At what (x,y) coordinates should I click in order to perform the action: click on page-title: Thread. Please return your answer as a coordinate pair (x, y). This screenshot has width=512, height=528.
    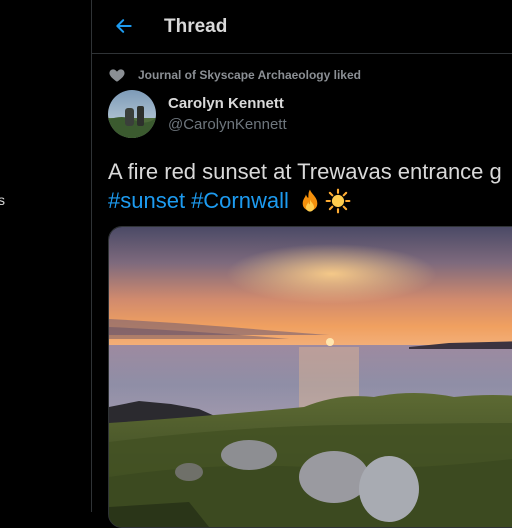
    Looking at the image, I should click on (196, 26).